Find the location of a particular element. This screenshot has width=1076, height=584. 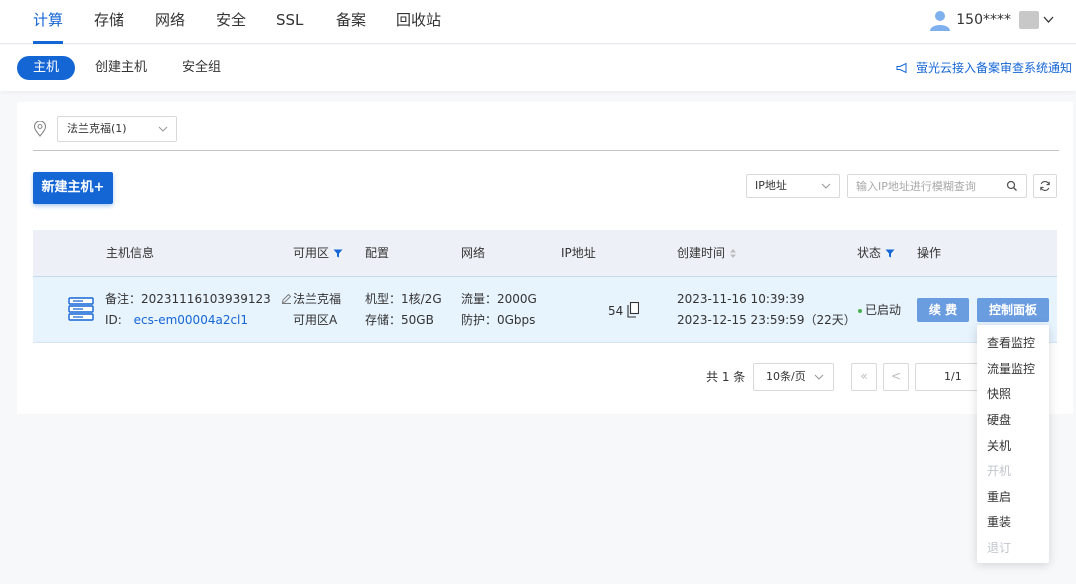

col-created-label: 创建时间 is located at coordinates (701, 253).